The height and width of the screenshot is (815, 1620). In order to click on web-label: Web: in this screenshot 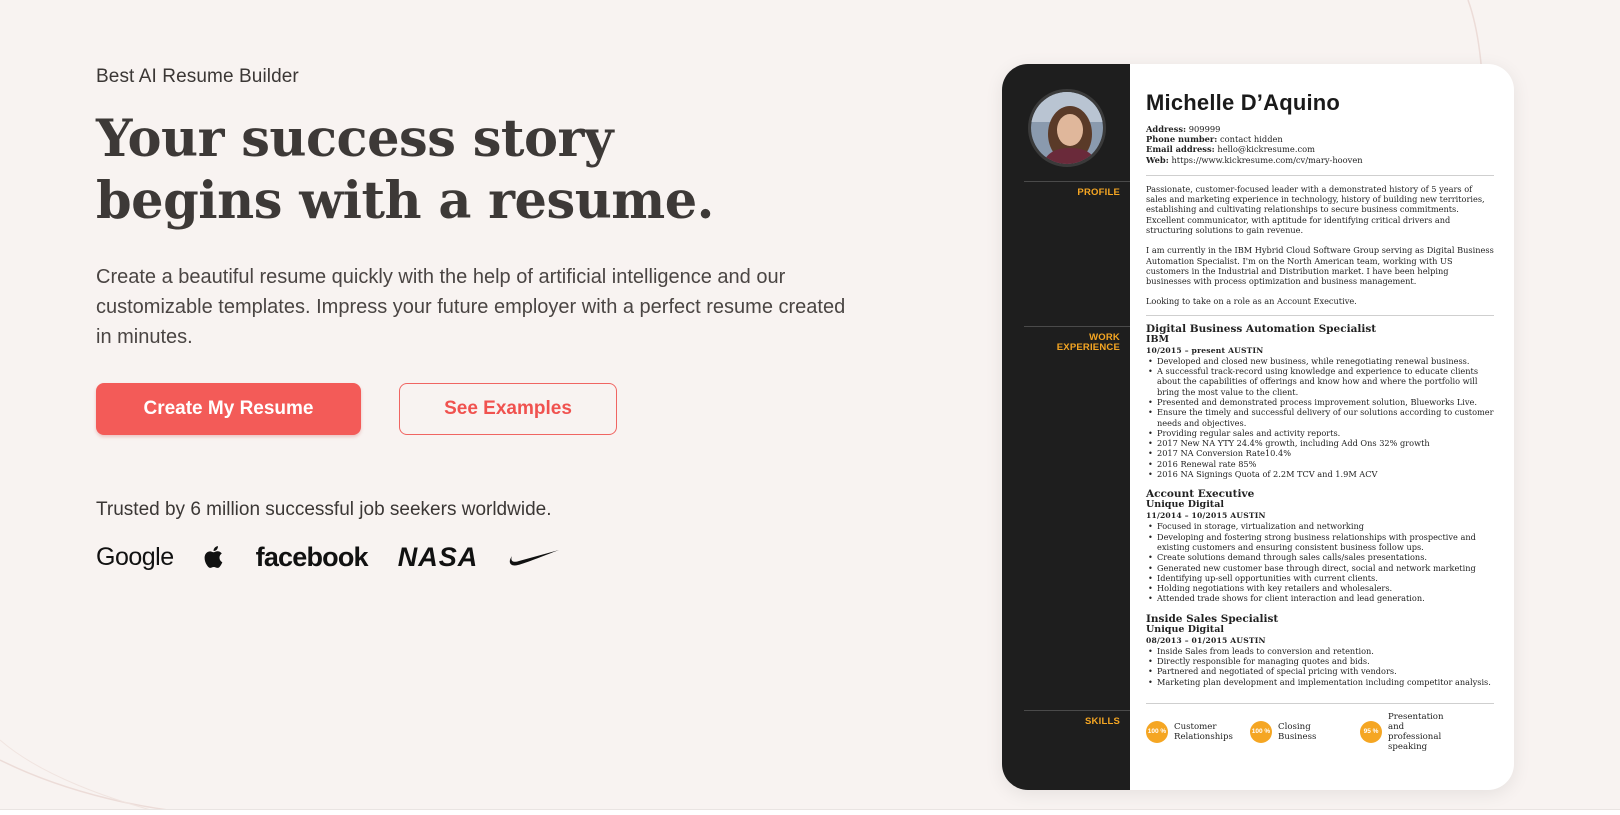, I will do `click(1157, 159)`.